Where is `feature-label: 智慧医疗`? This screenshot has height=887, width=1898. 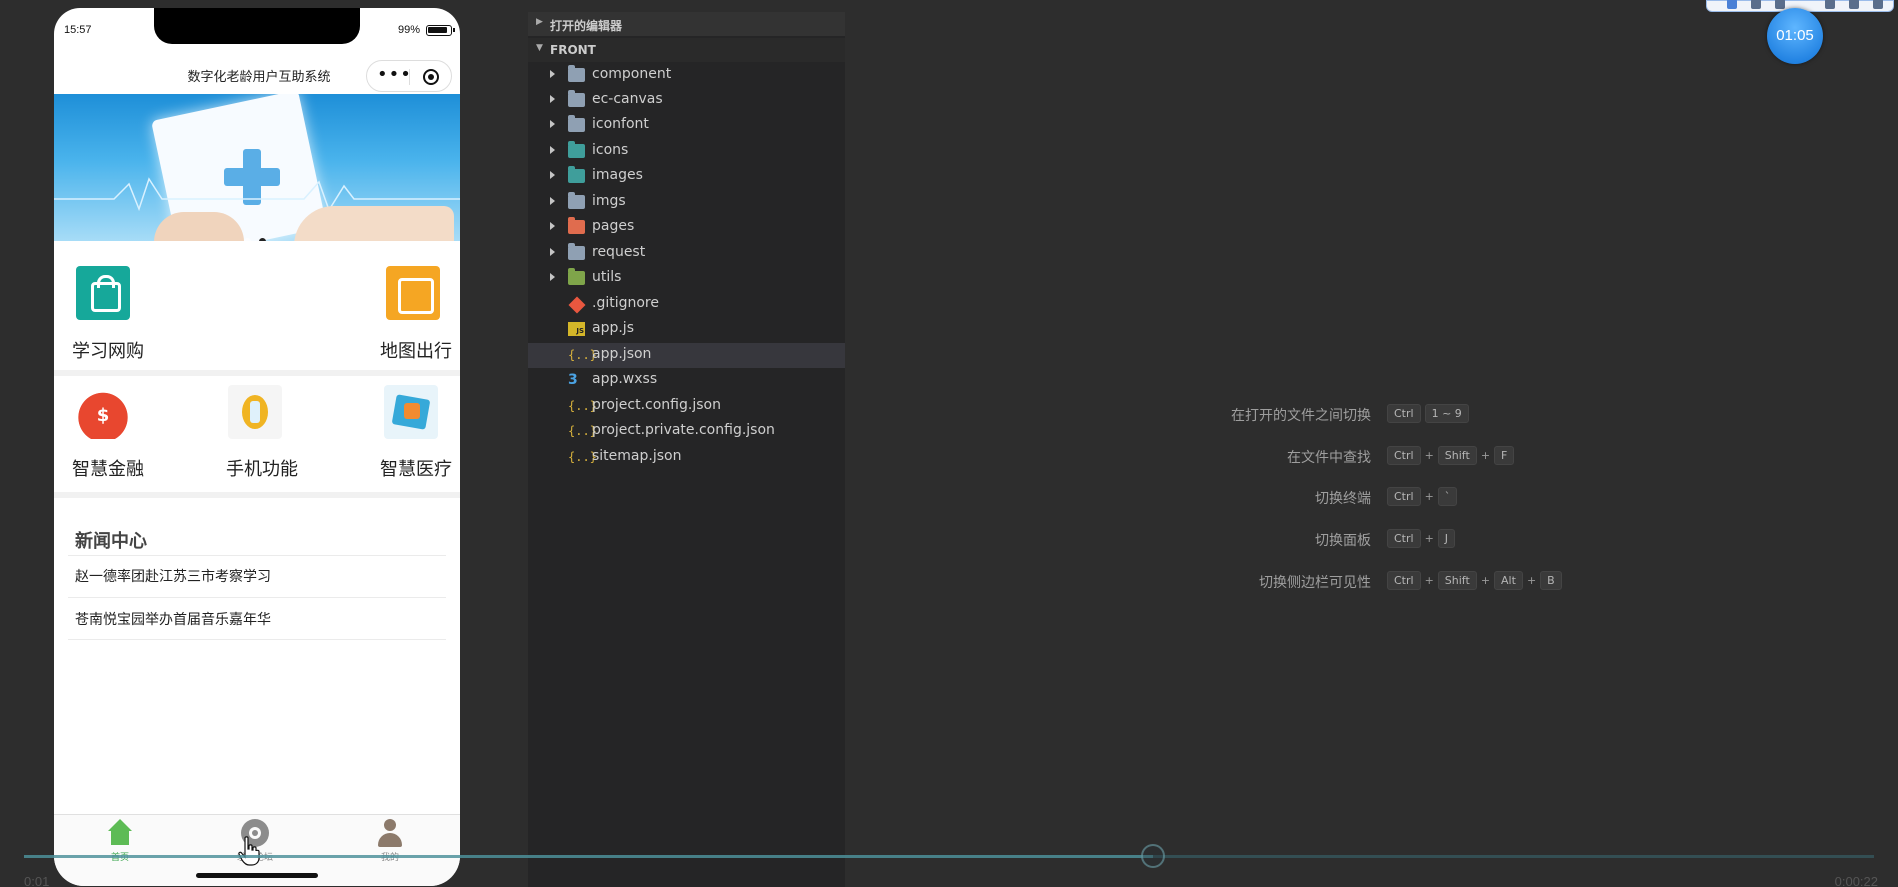 feature-label: 智慧医疗 is located at coordinates (416, 469).